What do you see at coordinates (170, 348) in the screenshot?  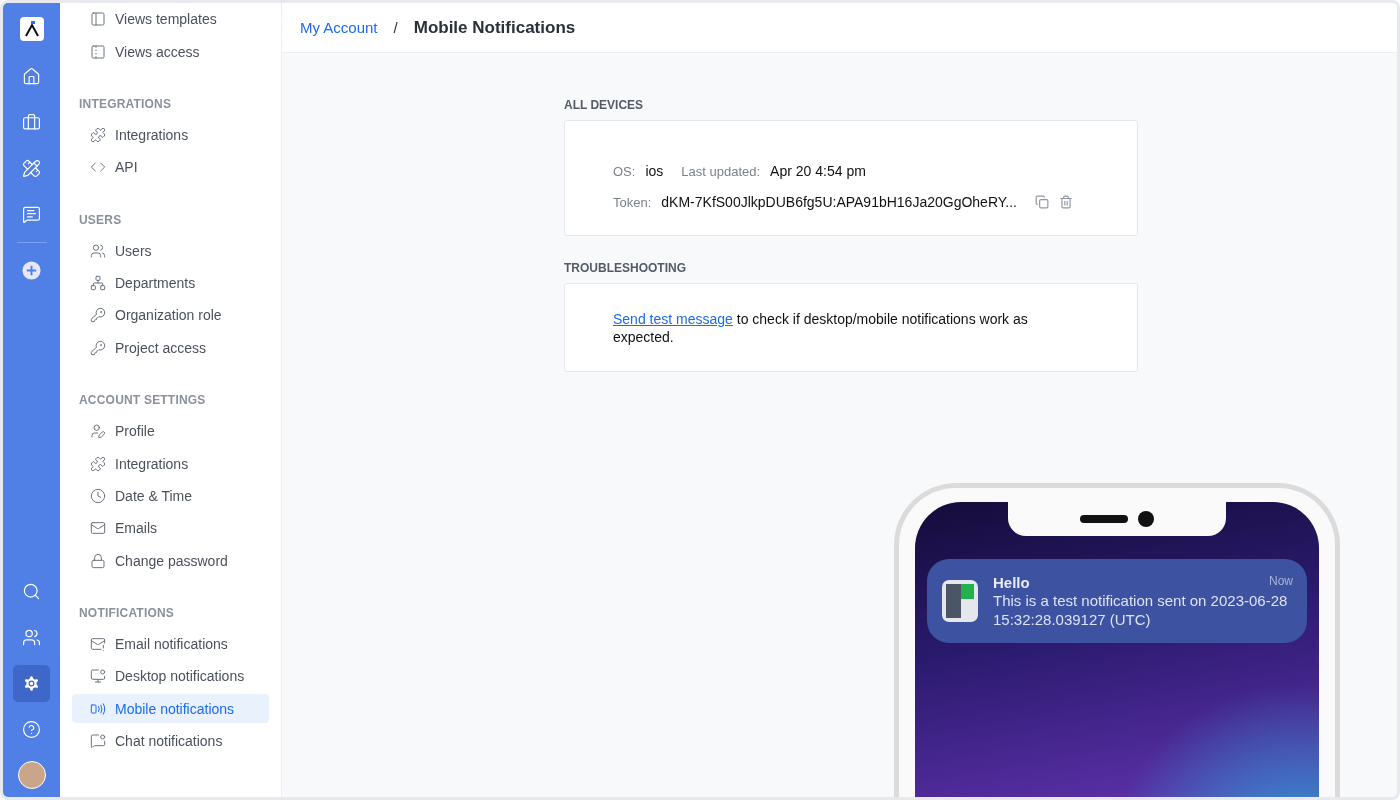 I see `sidebar-item: Project access` at bounding box center [170, 348].